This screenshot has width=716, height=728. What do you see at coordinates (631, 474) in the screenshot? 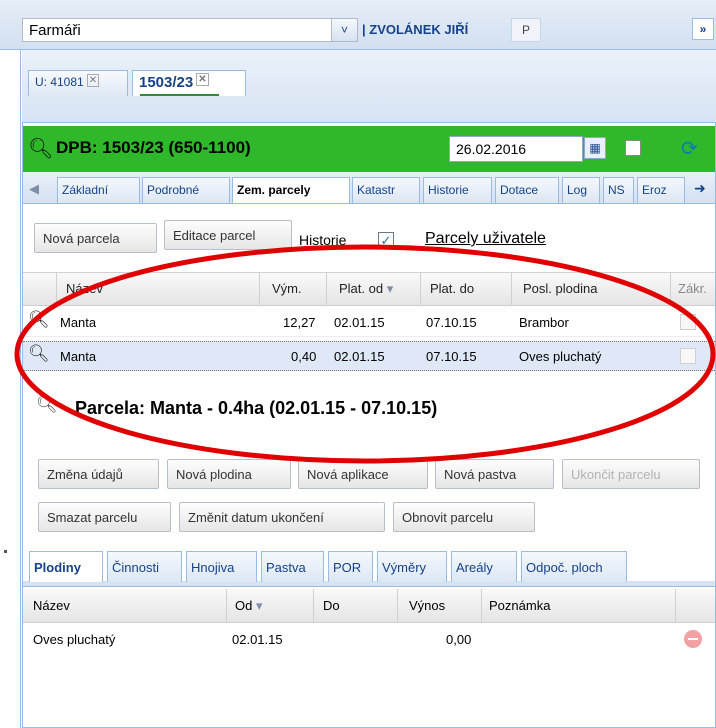
I see `end-parcel-button: Ukončit parcelu` at bounding box center [631, 474].